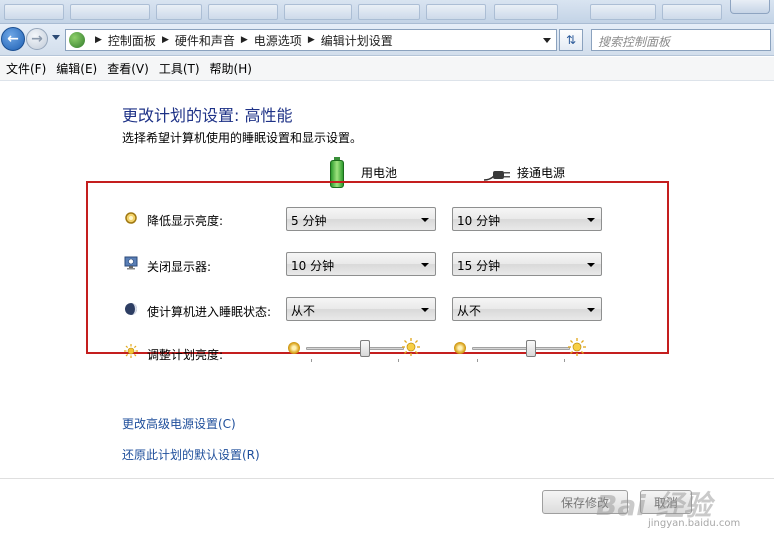 The width and height of the screenshot is (774, 550). I want to click on window-control-button, so click(750, 7).